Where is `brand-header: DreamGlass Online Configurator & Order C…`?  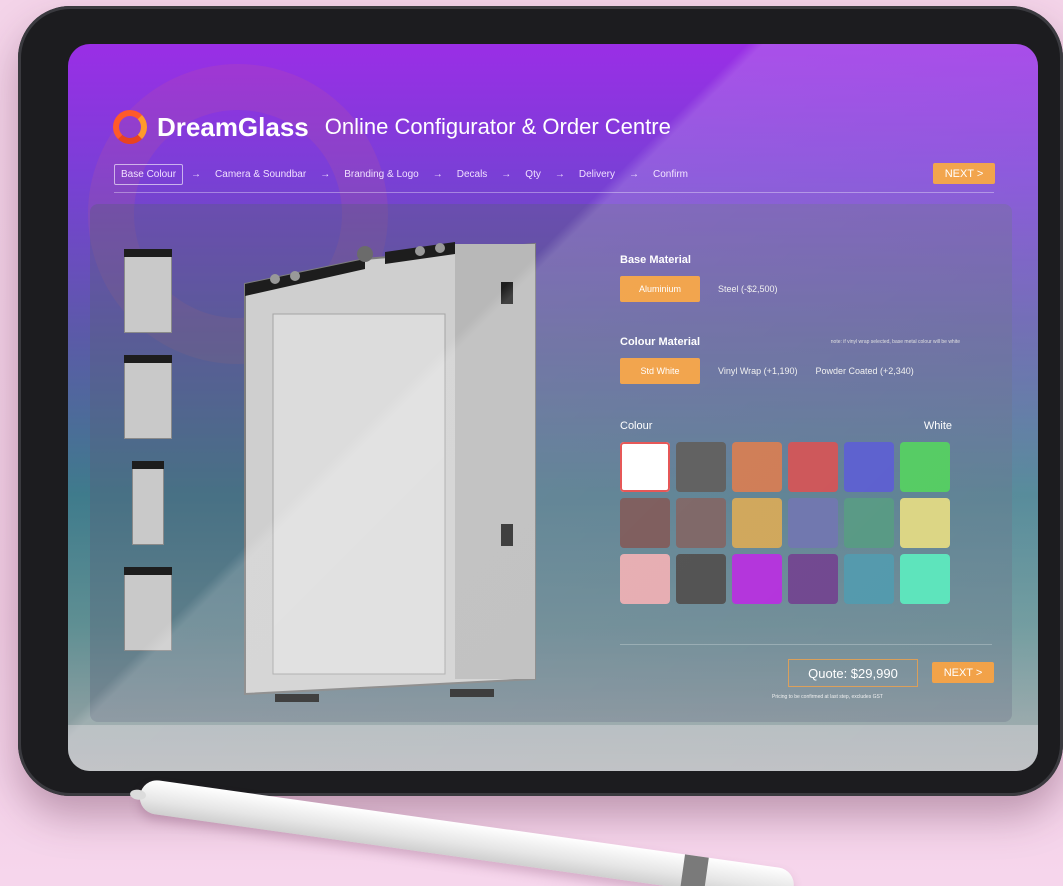 brand-header: DreamGlass Online Configurator & Order C… is located at coordinates (392, 127).